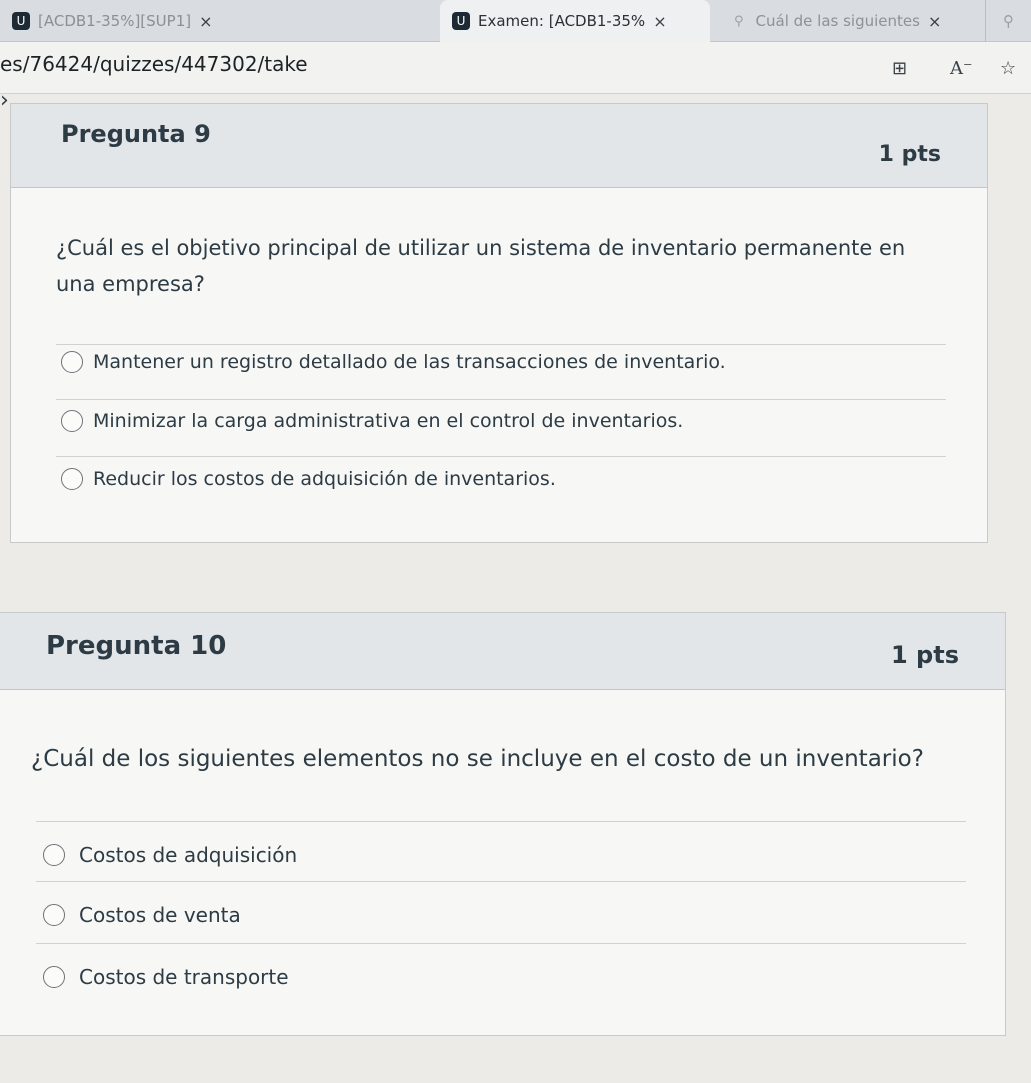 This screenshot has width=1031, height=1083. What do you see at coordinates (1008, 68) in the screenshot?
I see `favorite-star-icon: ☆` at bounding box center [1008, 68].